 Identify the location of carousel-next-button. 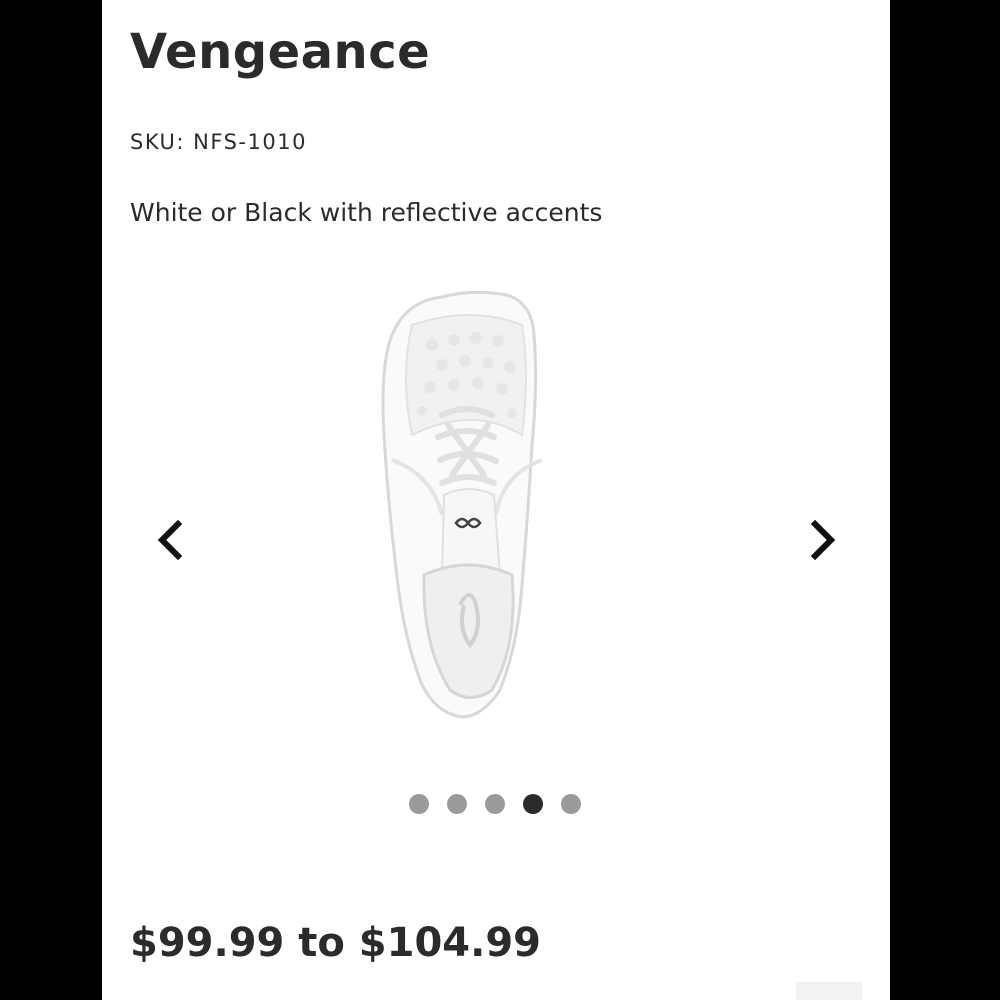
(823, 540).